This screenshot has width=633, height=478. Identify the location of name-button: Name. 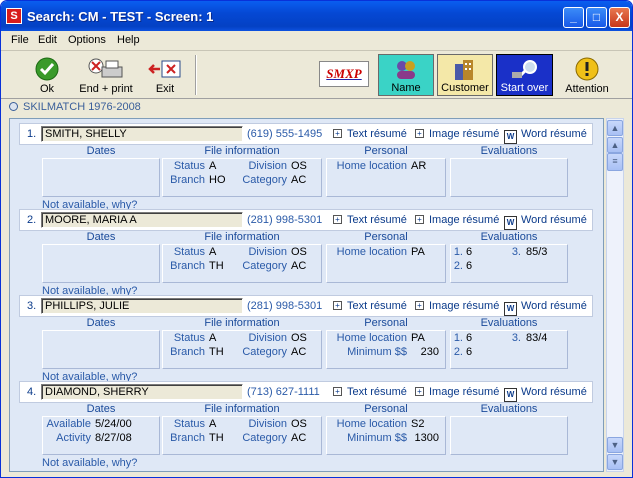
(406, 75).